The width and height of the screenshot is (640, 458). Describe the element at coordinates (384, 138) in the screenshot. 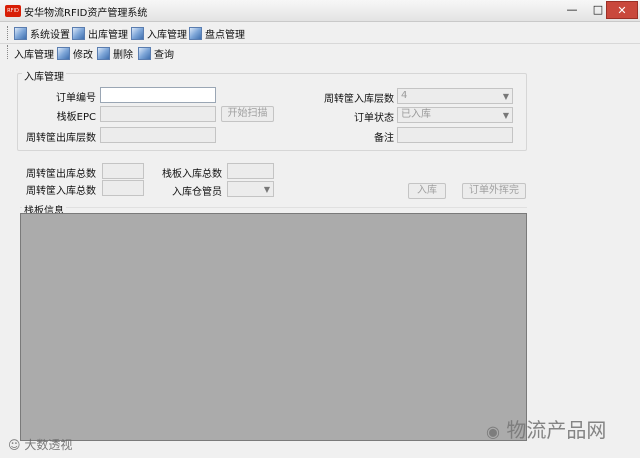

I see `remark-label: 备注` at that location.